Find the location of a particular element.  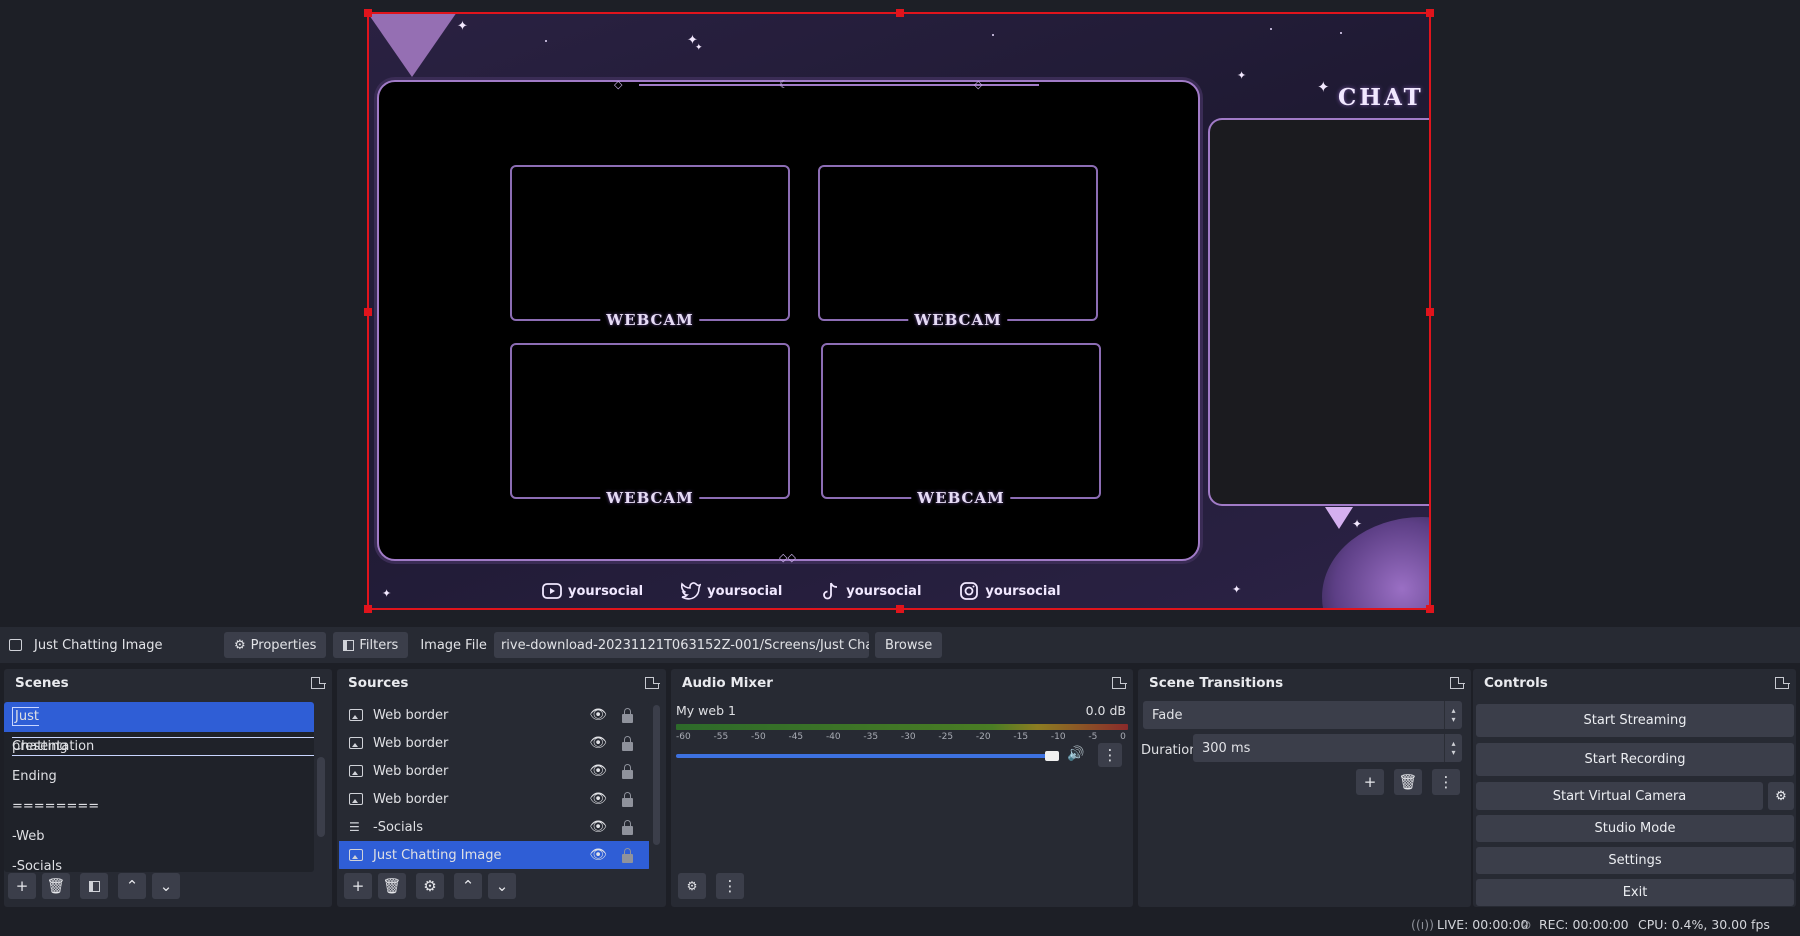

filters-button: Filters is located at coordinates (371, 645).